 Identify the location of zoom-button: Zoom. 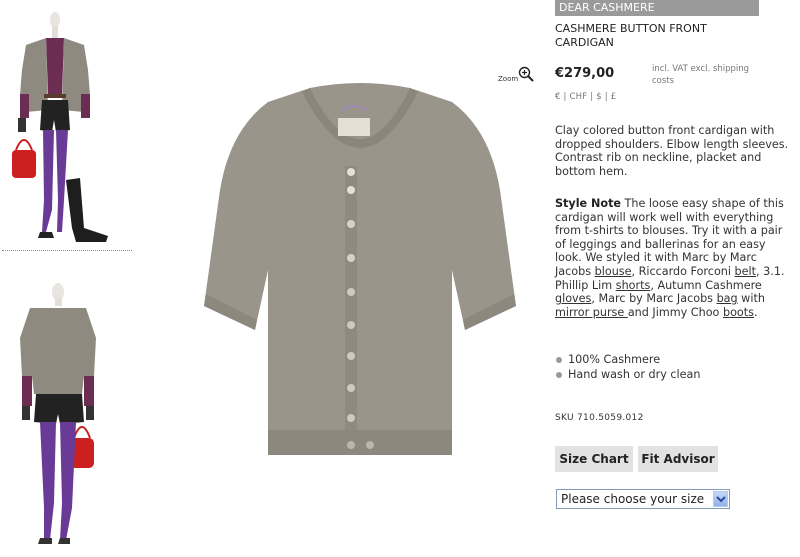
(518, 75).